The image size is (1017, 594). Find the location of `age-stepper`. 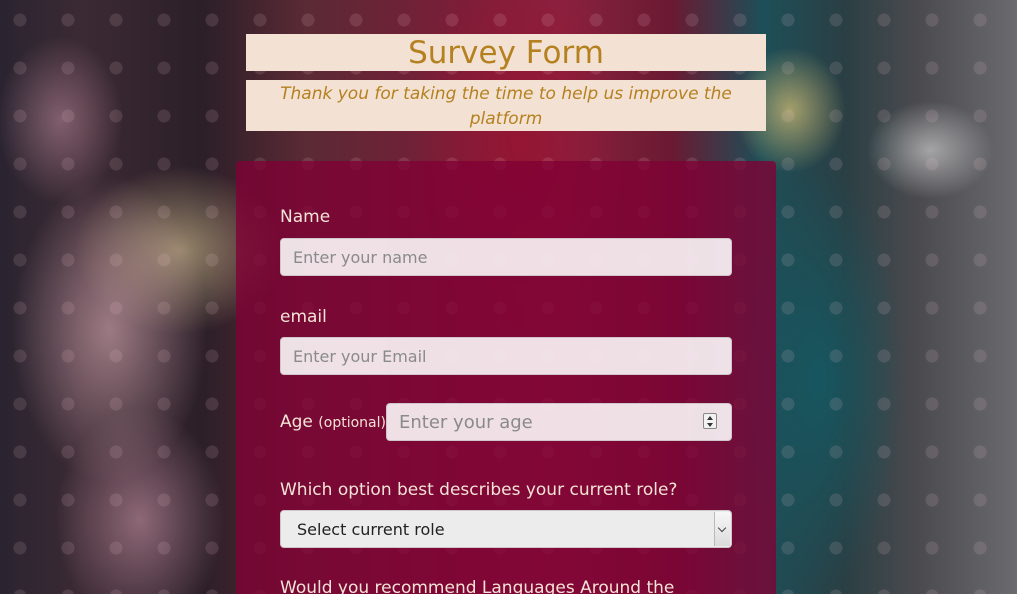

age-stepper is located at coordinates (710, 421).